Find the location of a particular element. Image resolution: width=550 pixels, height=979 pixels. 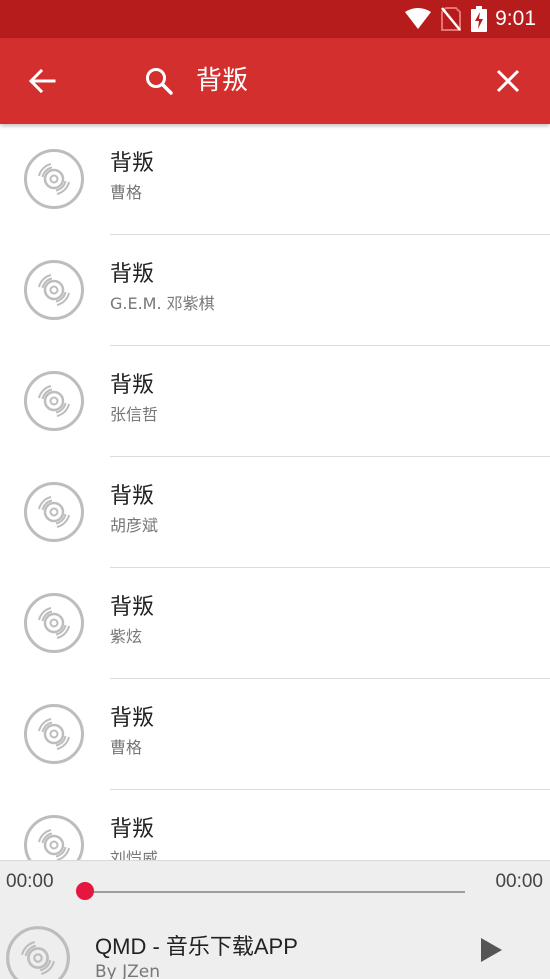

song-artist: 刘恺威 is located at coordinates (134, 854).